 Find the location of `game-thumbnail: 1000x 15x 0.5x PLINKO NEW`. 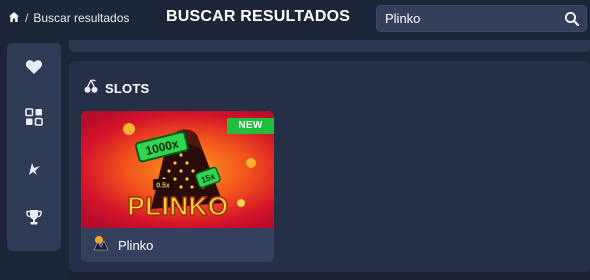

game-thumbnail: 1000x 15x 0.5x PLINKO NEW is located at coordinates (177, 169).